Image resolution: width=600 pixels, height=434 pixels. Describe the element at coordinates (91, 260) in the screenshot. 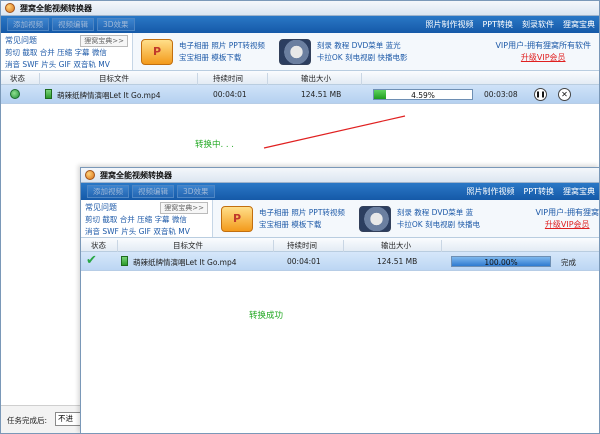

I see `check-icon: ✔` at that location.